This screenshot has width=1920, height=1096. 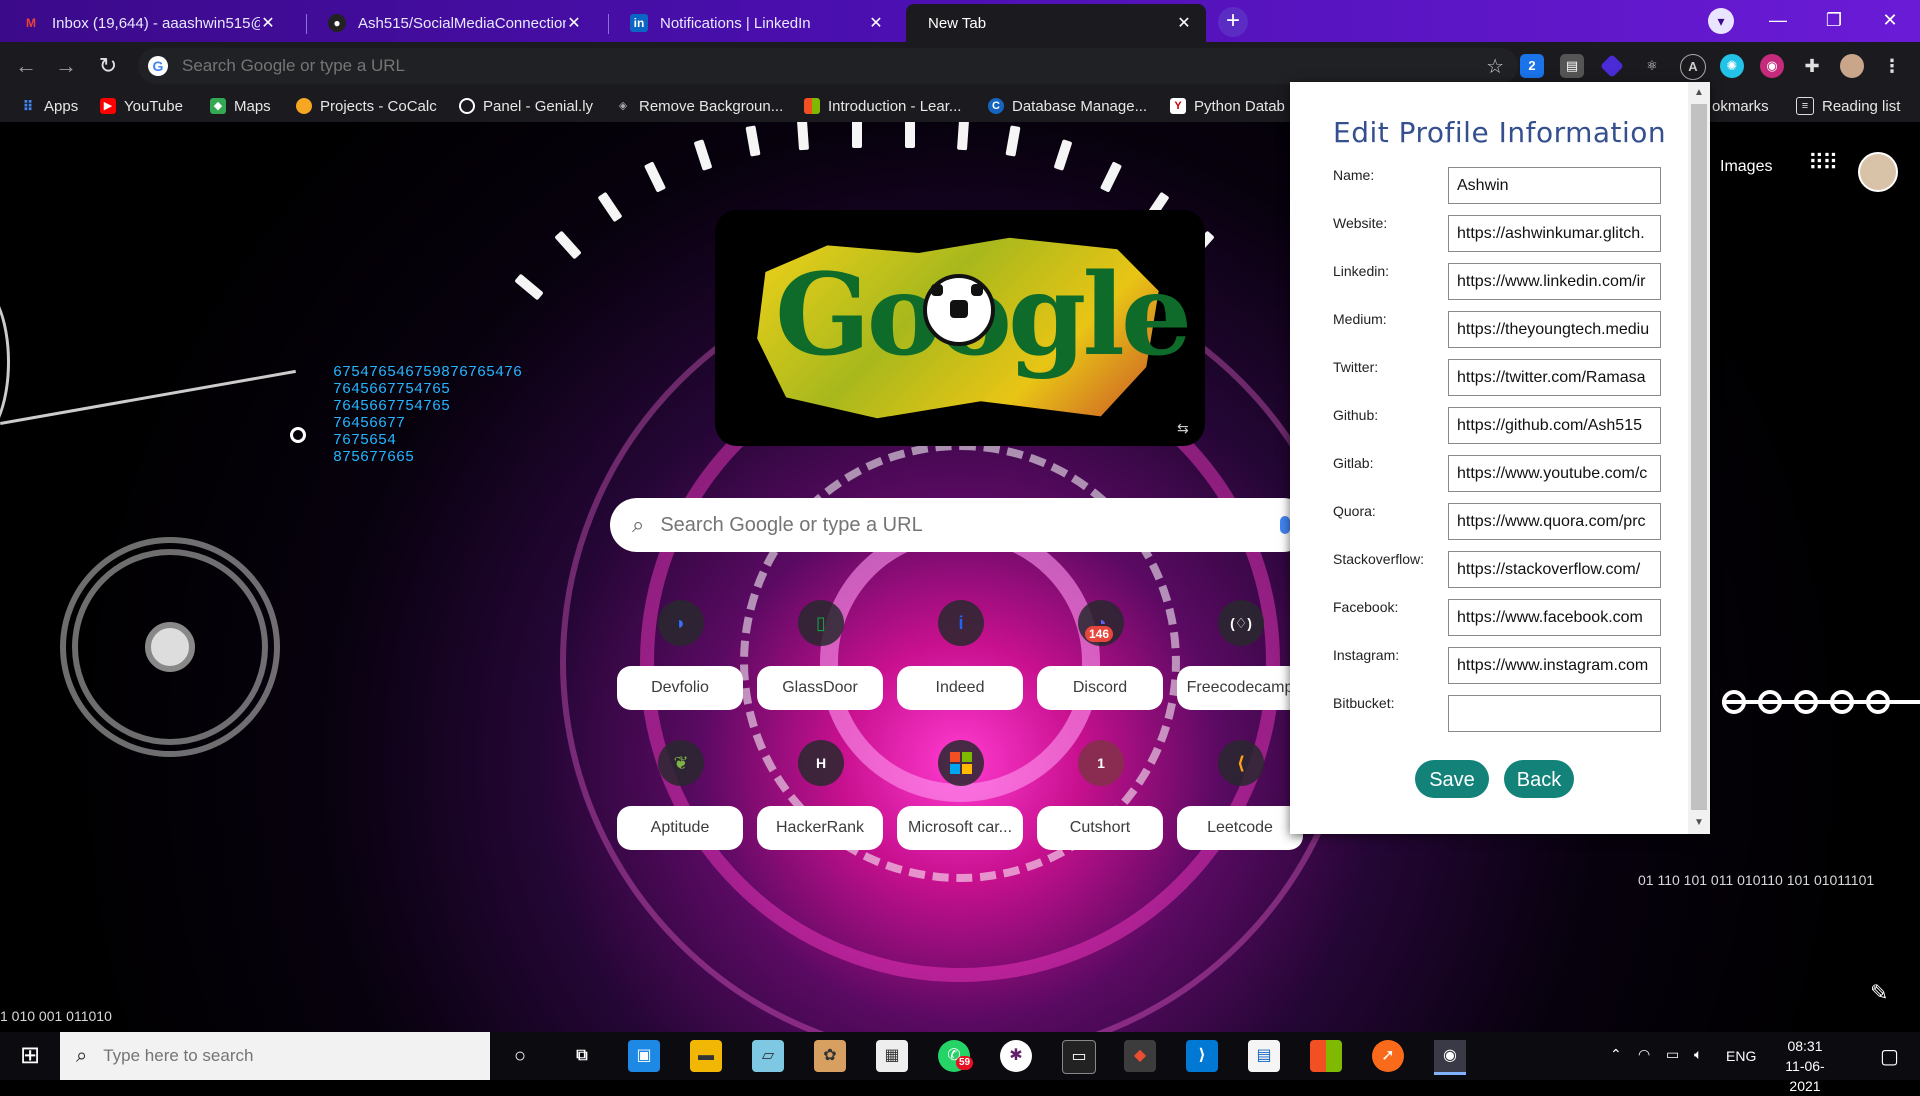 I want to click on address-bar: G ☆, so click(x=828, y=66).